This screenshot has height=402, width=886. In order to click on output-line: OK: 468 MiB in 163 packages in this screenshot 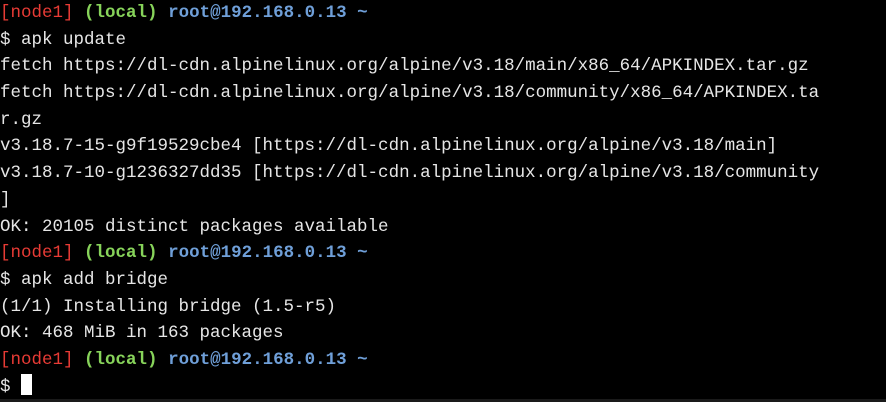, I will do `click(142, 333)`.